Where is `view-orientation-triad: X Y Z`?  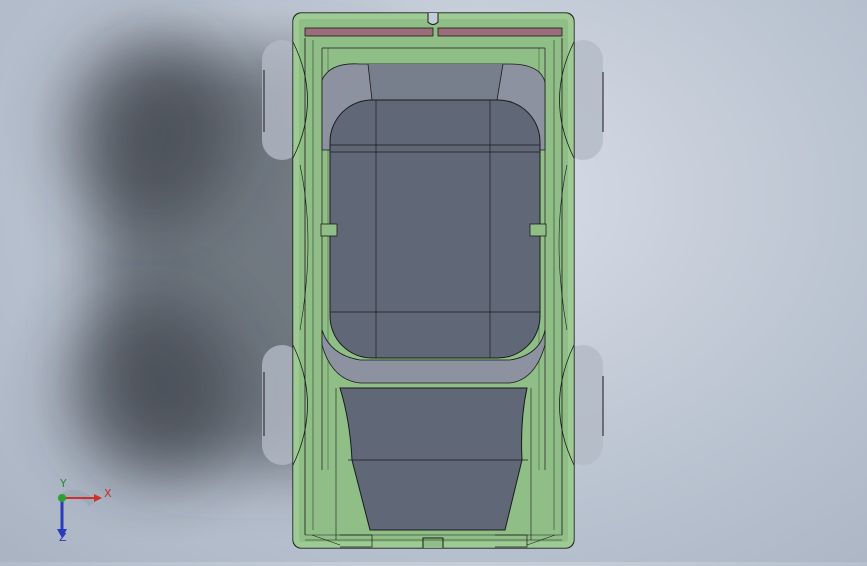
view-orientation-triad: X Y Z is located at coordinates (84, 513).